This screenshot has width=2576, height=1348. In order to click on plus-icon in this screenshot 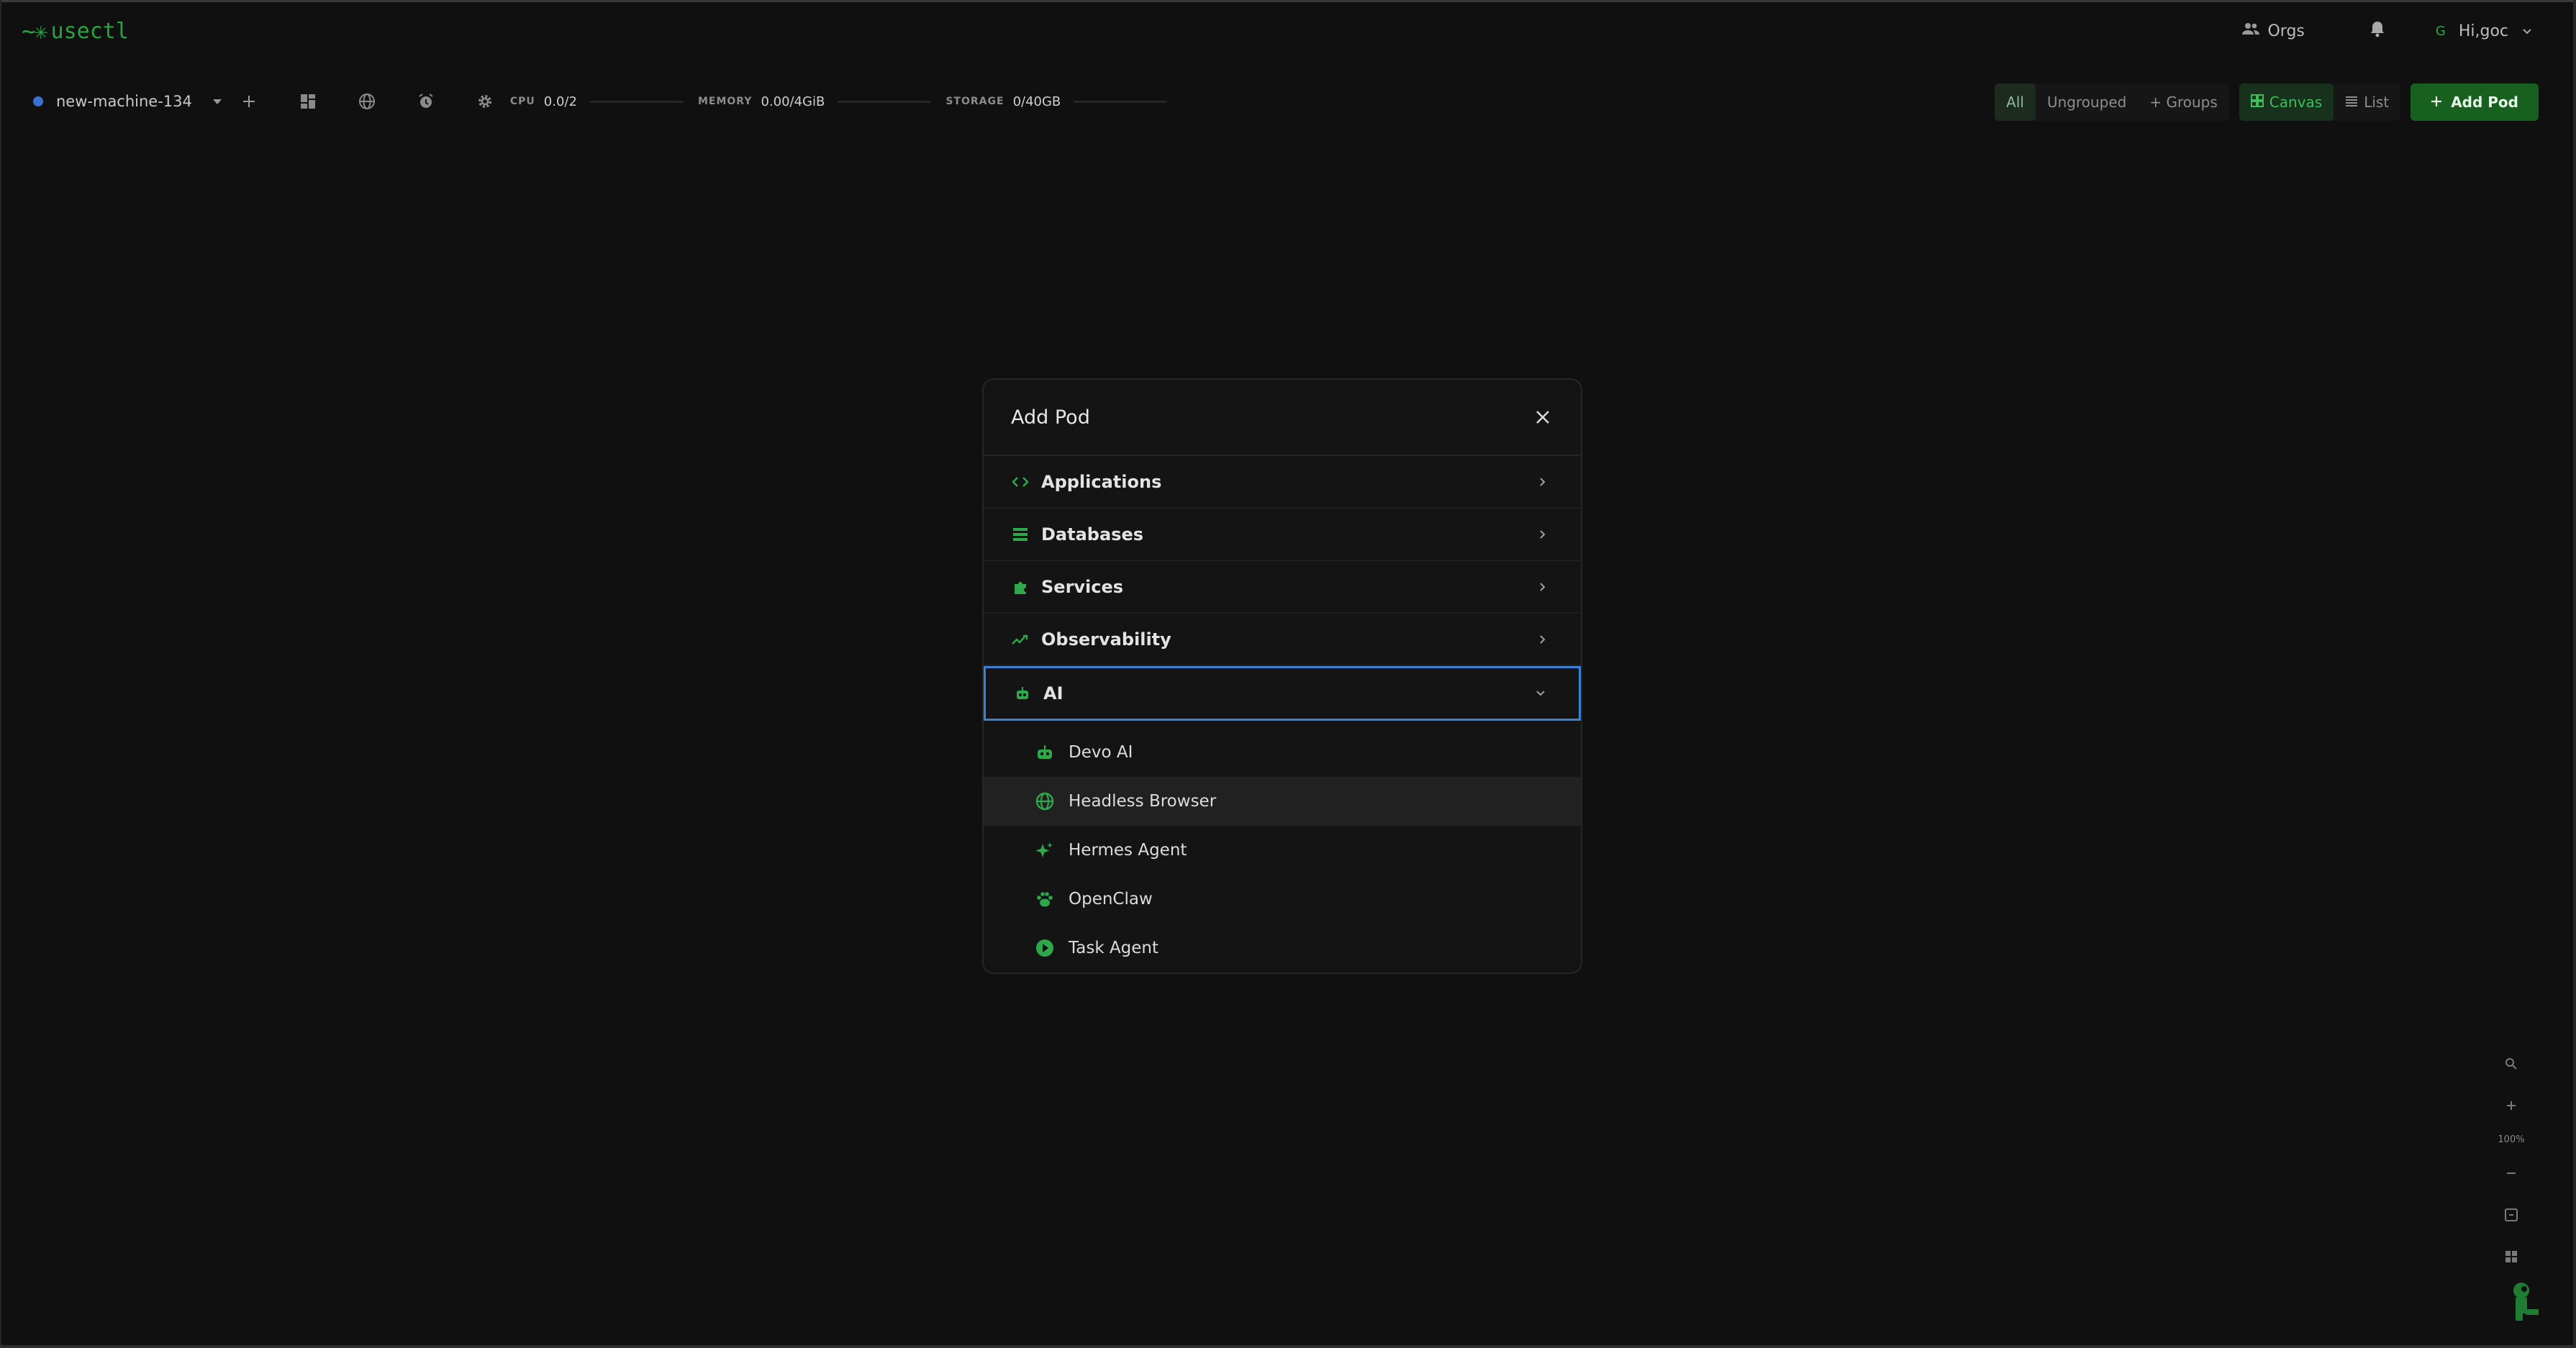, I will do `click(2436, 102)`.